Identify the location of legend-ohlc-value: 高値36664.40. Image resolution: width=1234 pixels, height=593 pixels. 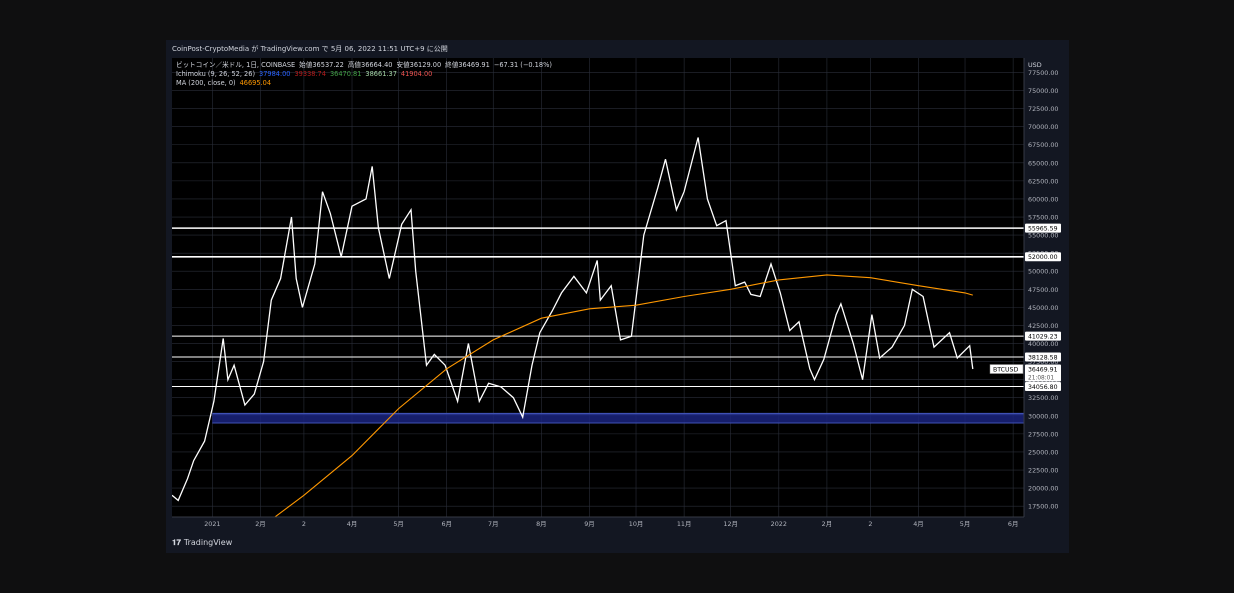
(370, 64).